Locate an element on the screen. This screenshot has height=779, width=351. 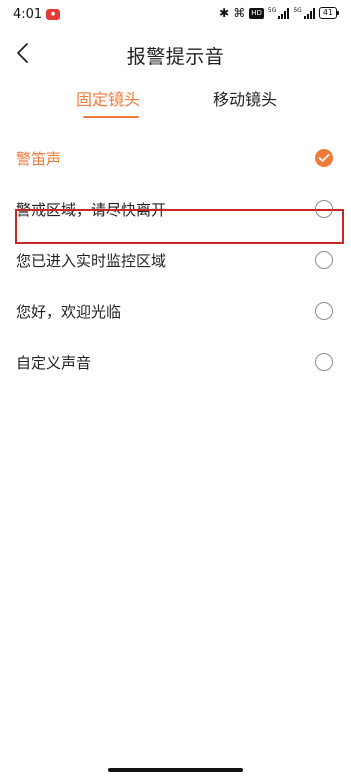
status-bar: 4:01 ● ✱ ⌘ HD 5G 5G 41 is located at coordinates (175, 15).